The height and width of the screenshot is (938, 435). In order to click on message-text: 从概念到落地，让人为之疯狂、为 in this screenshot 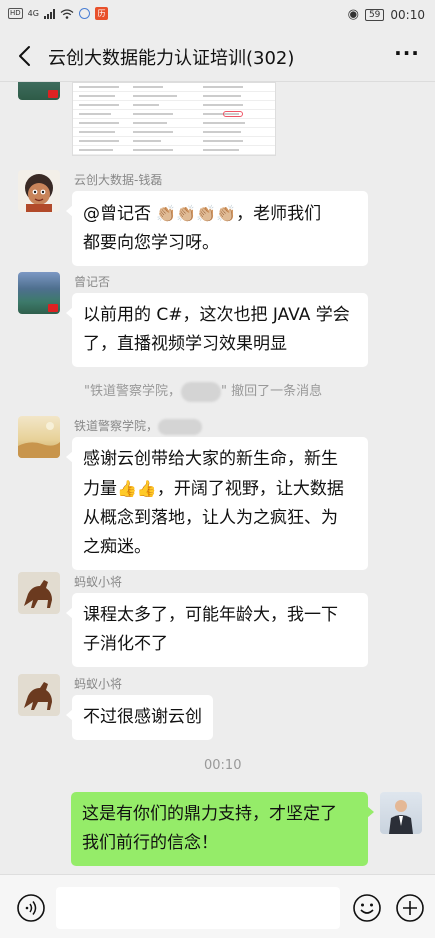, I will do `click(210, 518)`.